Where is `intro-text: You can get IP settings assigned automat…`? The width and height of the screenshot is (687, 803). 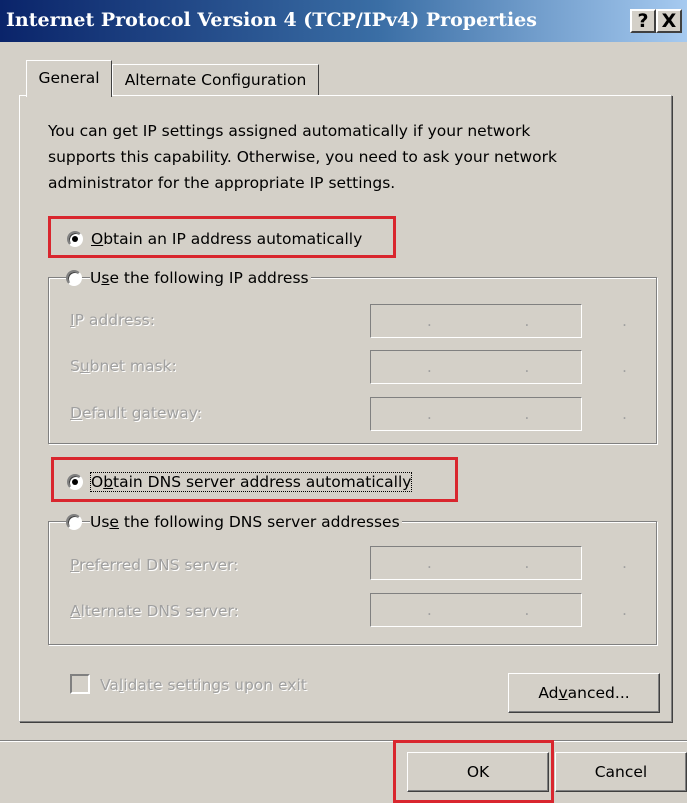
intro-text: You can get IP settings assigned automat… is located at coordinates (348, 157).